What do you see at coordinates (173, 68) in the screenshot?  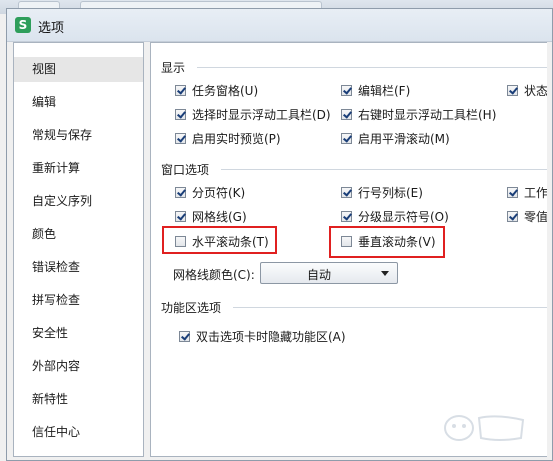 I see `display-section-title: 显示` at bounding box center [173, 68].